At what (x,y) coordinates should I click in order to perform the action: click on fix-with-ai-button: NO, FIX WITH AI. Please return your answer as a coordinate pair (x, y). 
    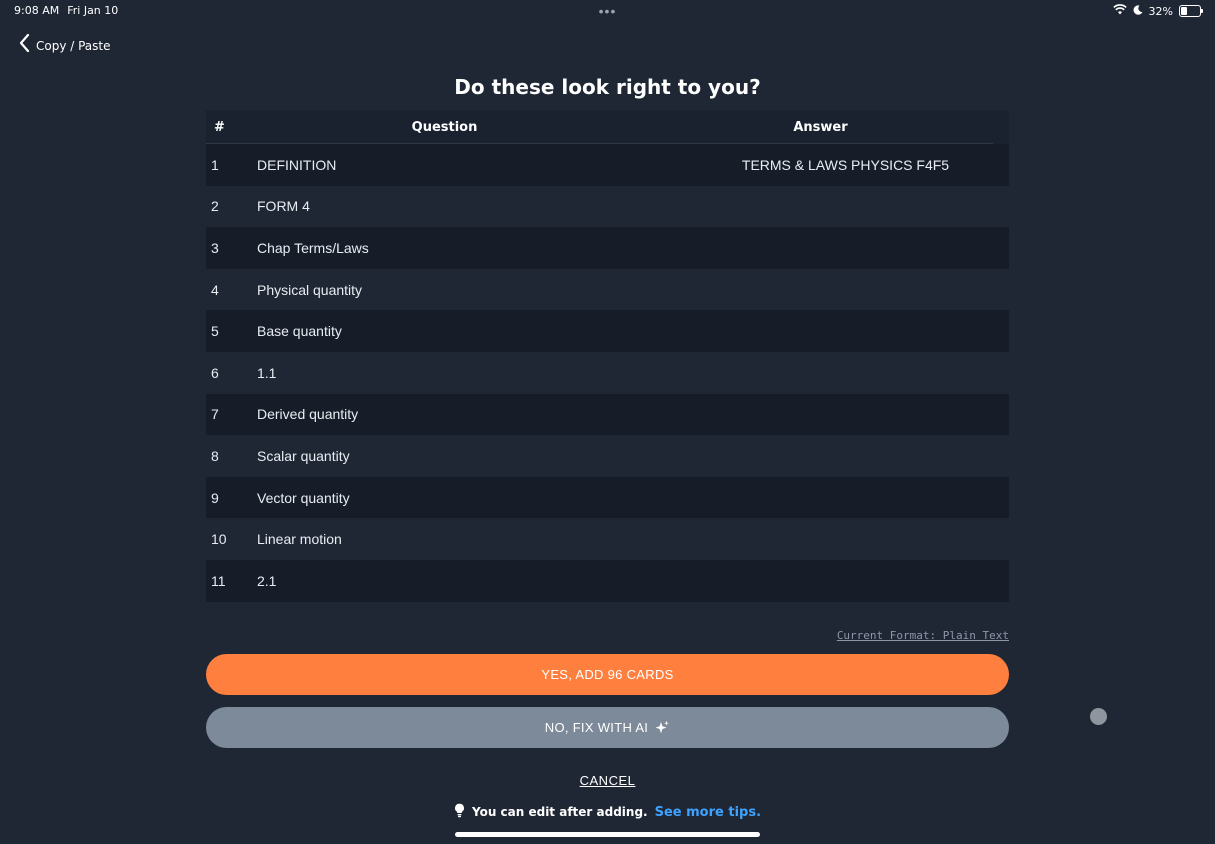
    Looking at the image, I should click on (607, 727).